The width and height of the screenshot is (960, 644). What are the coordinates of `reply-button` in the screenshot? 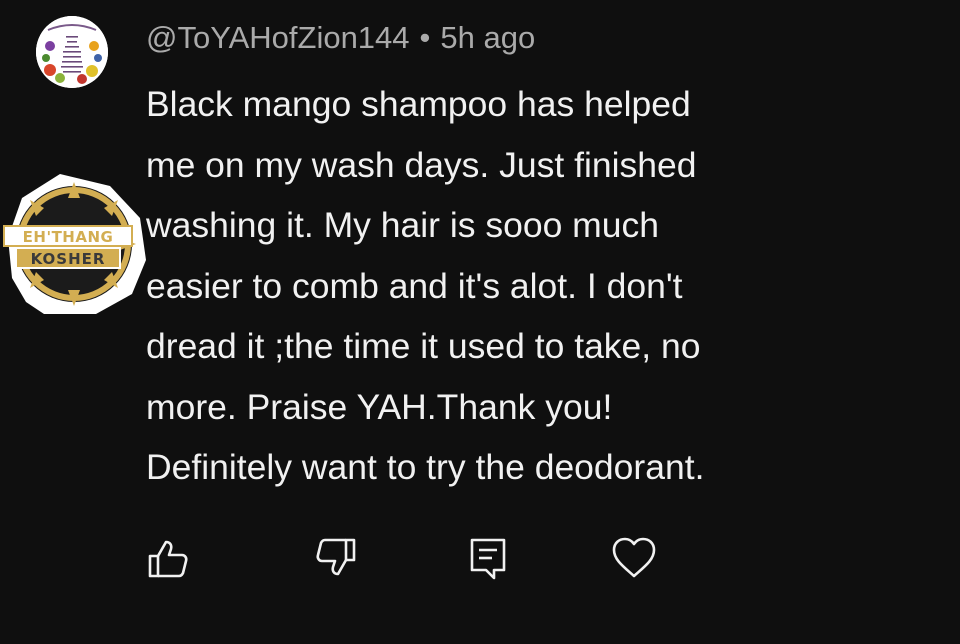 It's located at (488, 558).